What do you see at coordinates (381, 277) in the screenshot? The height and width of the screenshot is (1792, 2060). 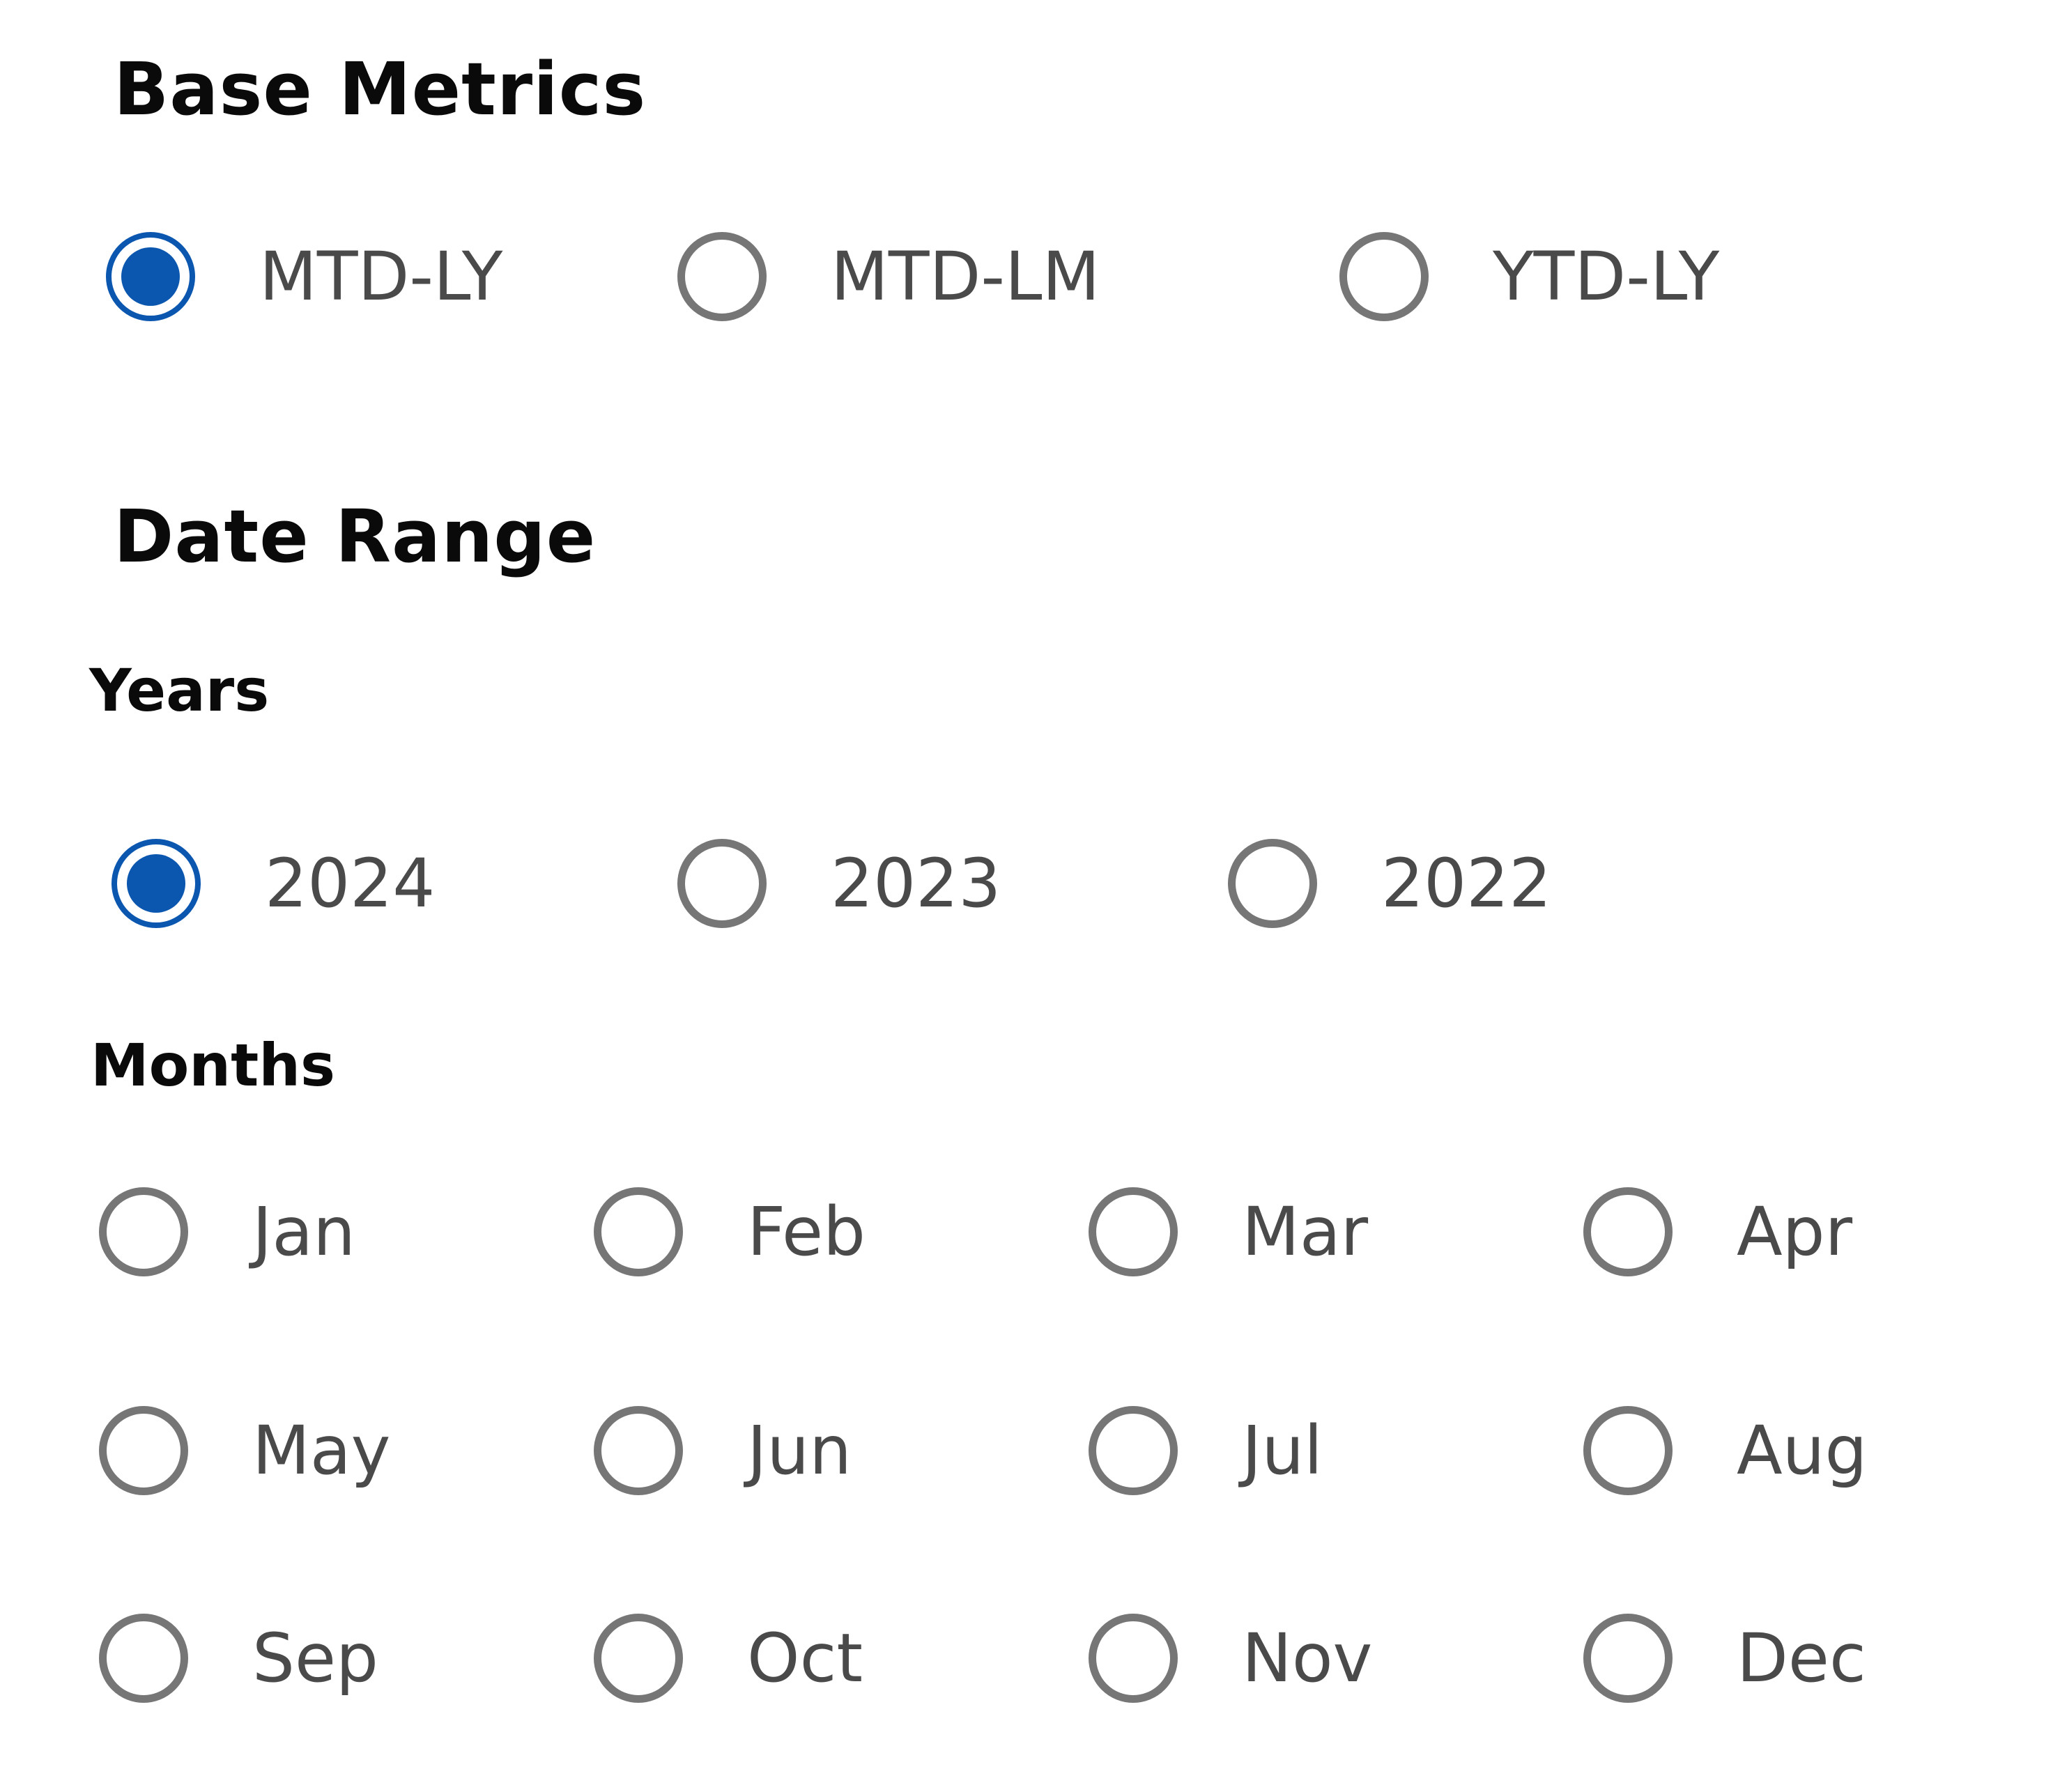 I see `base-metric-label: MTD-LY` at bounding box center [381, 277].